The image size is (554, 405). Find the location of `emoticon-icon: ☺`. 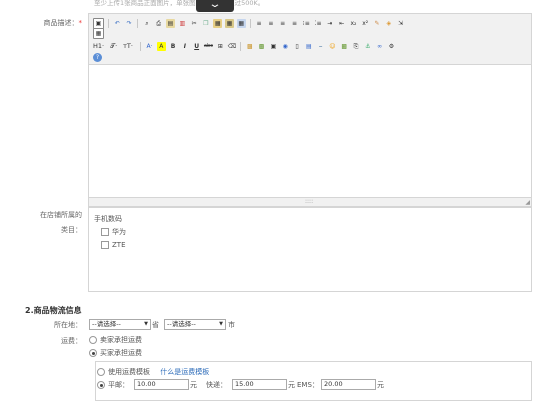

emoticon-icon: ☺ is located at coordinates (332, 46).